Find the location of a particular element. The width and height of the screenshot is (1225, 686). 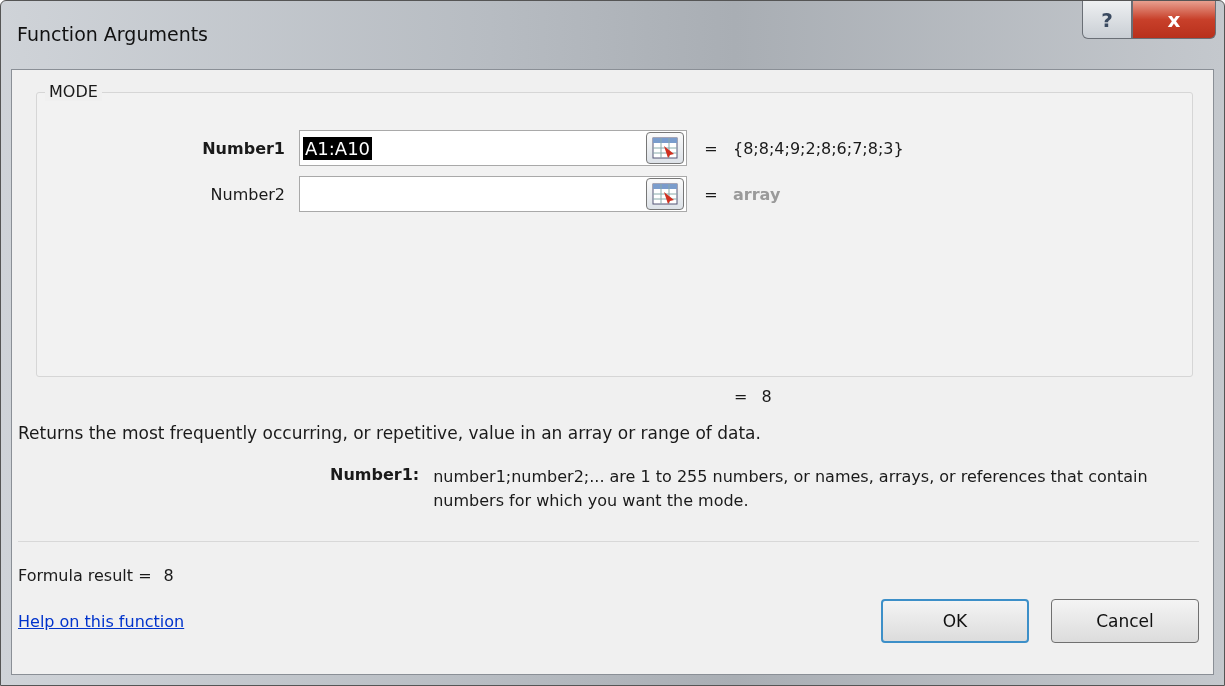

argument-label: Number1 is located at coordinates (243, 148).